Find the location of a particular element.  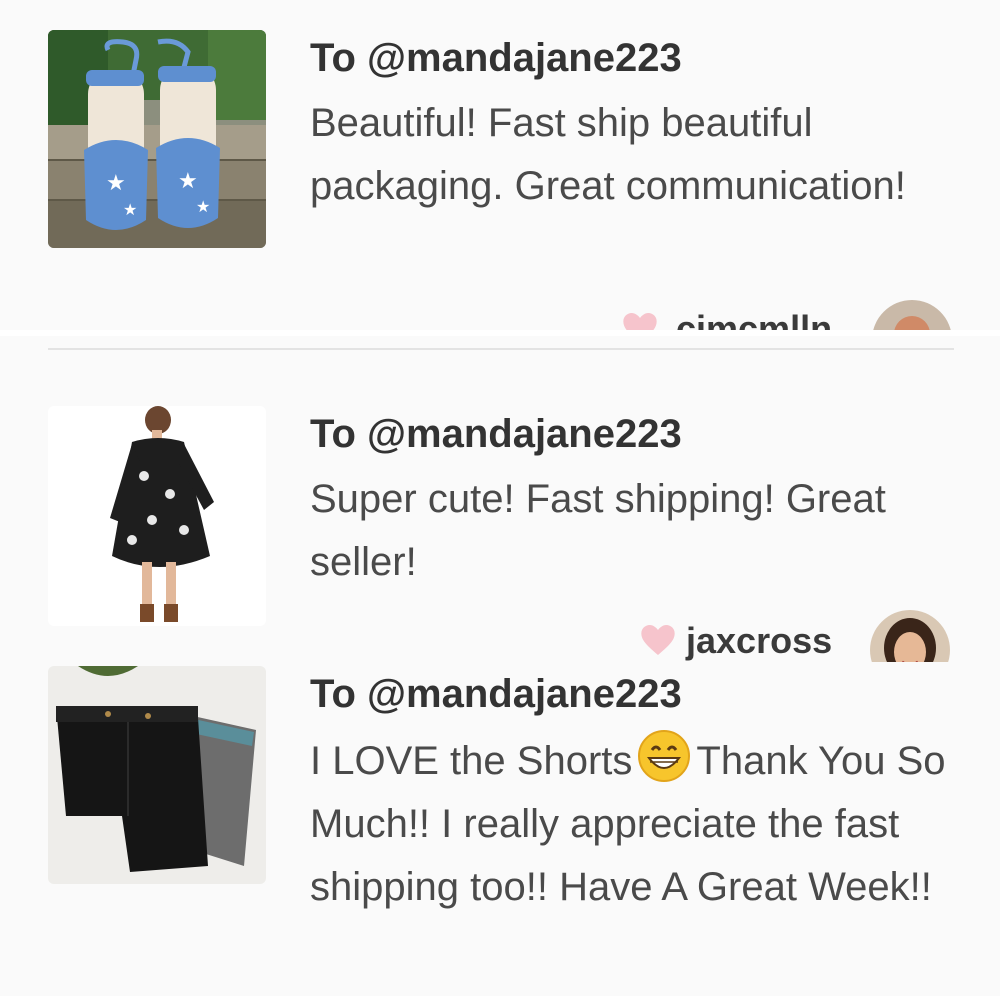

comment-text-start: I LOVE the Shorts is located at coordinates (471, 761).